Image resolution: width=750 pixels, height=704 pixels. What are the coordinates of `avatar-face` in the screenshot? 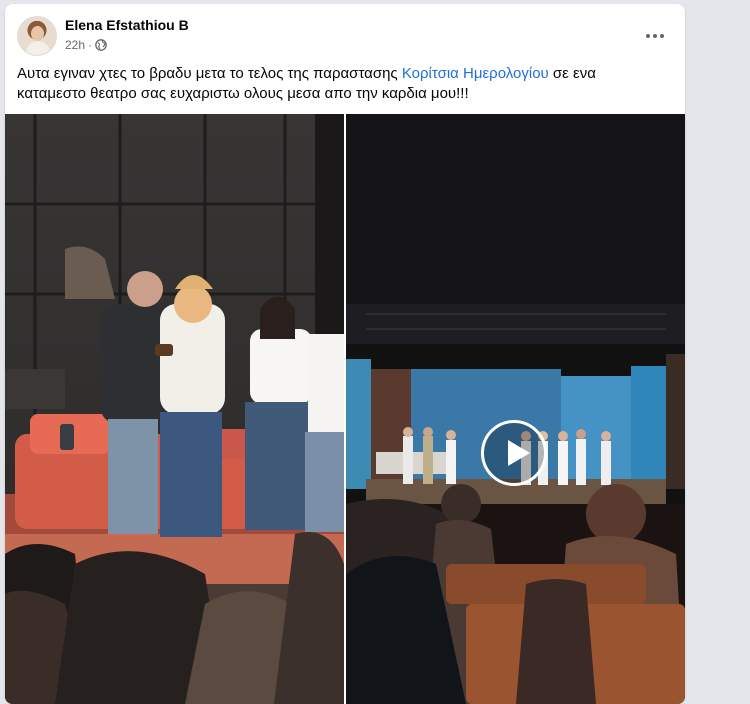 It's located at (37, 33).